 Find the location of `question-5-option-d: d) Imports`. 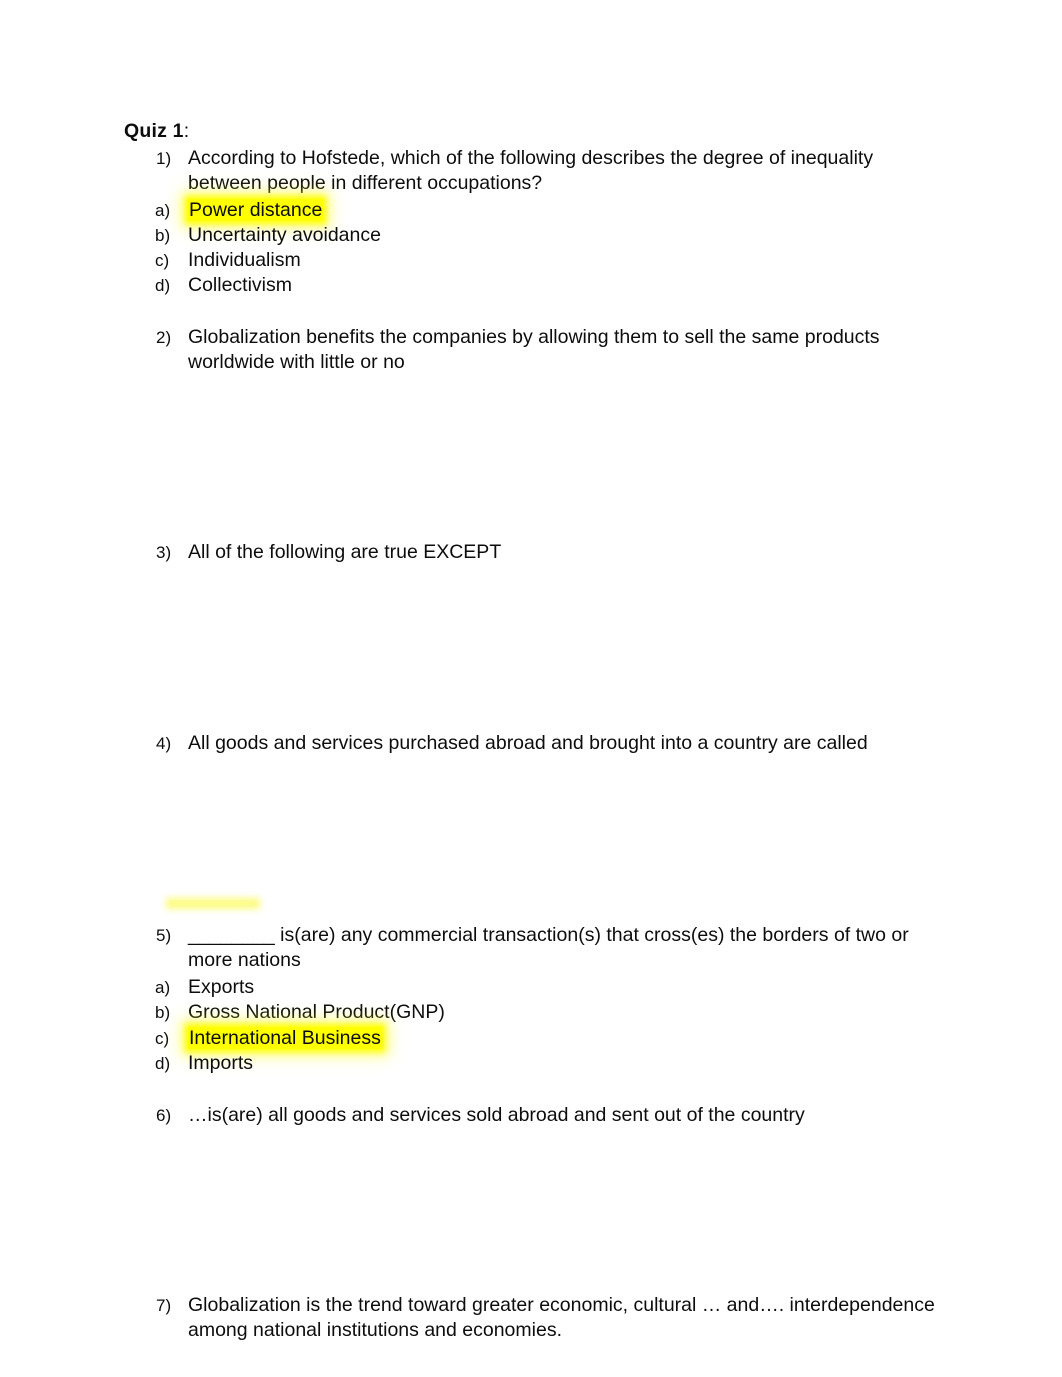

question-5-option-d: d) Imports is located at coordinates (550, 1063).